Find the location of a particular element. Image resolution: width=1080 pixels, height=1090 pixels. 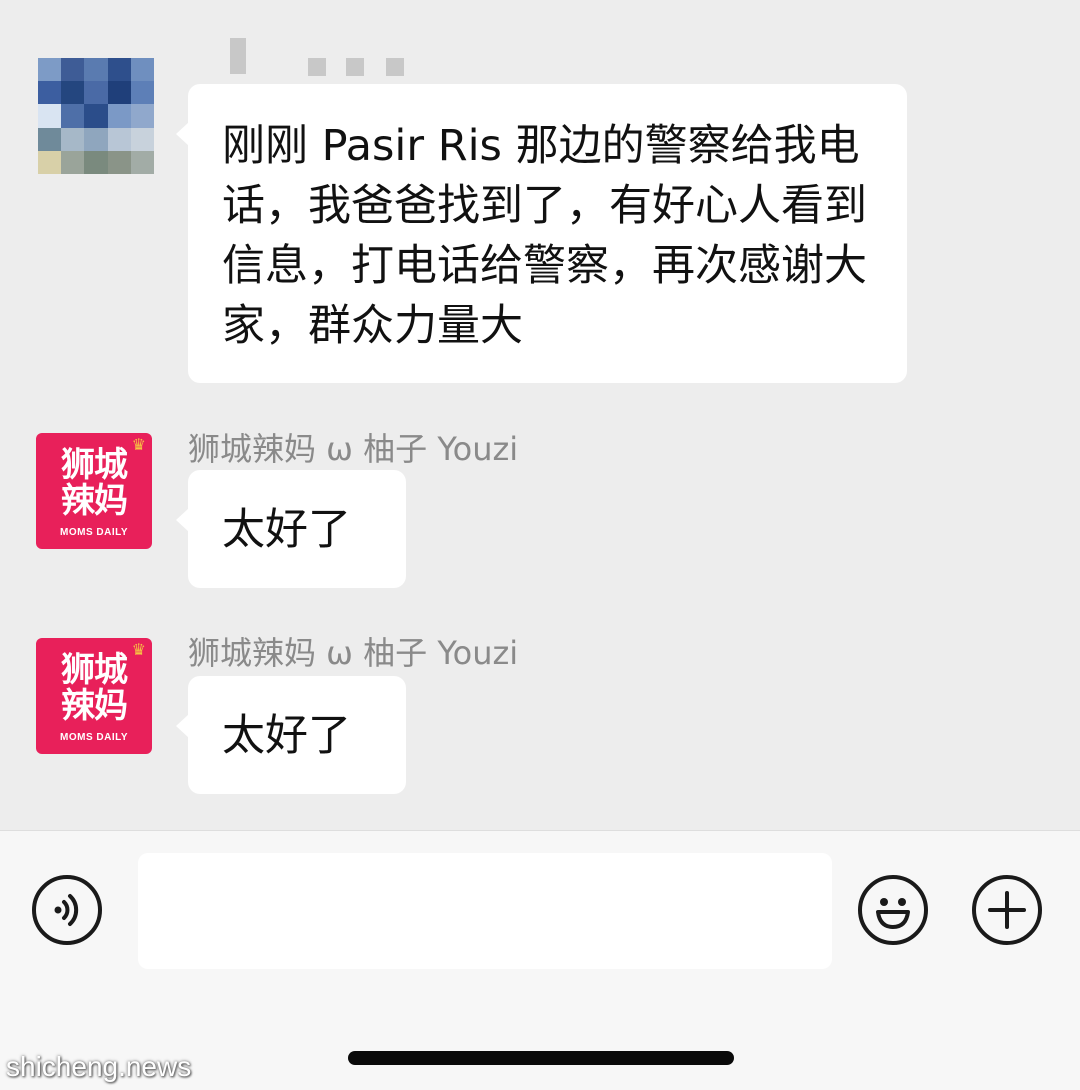

watermark: shicheng.news is located at coordinates (99, 1066).